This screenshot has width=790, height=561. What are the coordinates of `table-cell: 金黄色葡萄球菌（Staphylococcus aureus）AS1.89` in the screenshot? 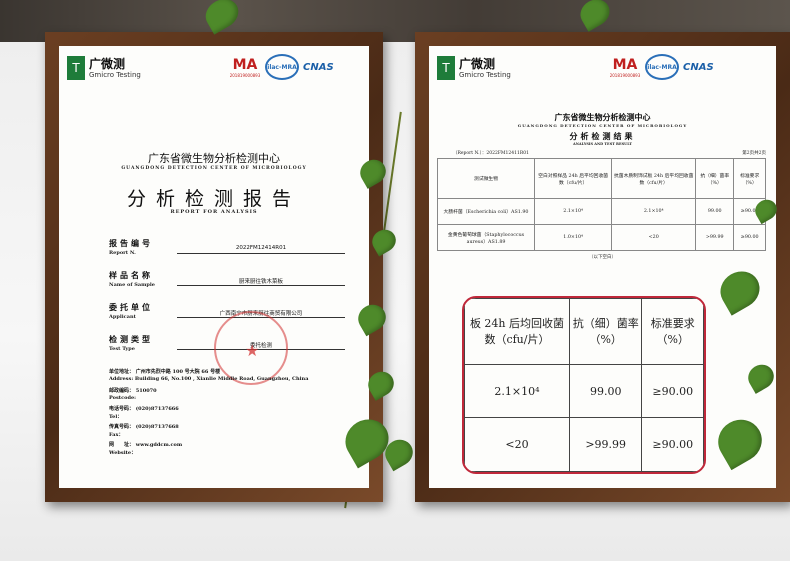 It's located at (486, 237).